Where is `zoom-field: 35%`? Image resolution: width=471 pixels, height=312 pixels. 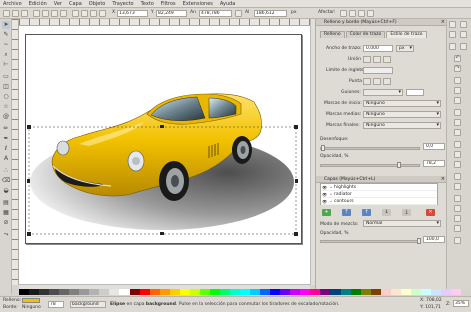 zoom-field: 35% is located at coordinates (461, 303).